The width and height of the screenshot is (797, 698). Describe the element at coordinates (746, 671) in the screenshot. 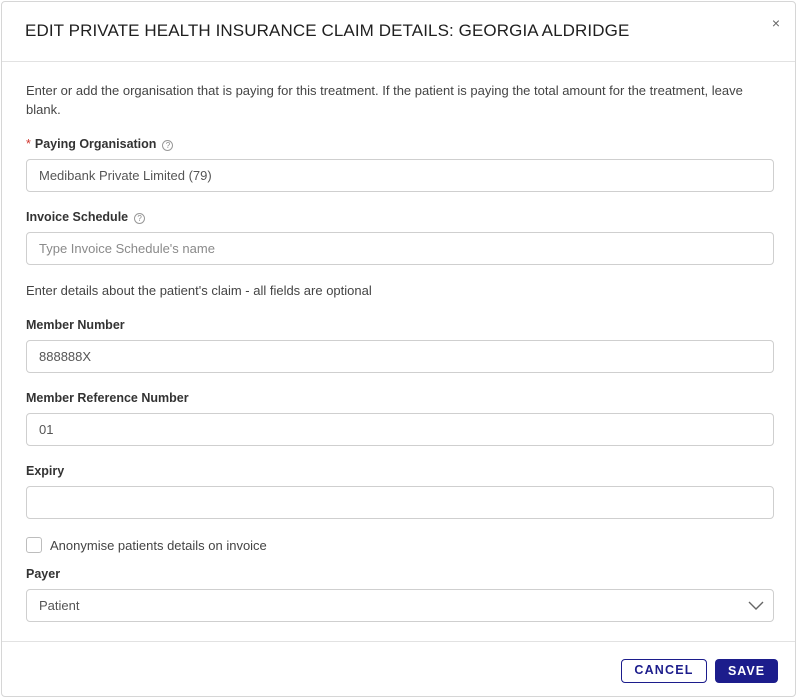

I see `save-button: SAVE` at that location.